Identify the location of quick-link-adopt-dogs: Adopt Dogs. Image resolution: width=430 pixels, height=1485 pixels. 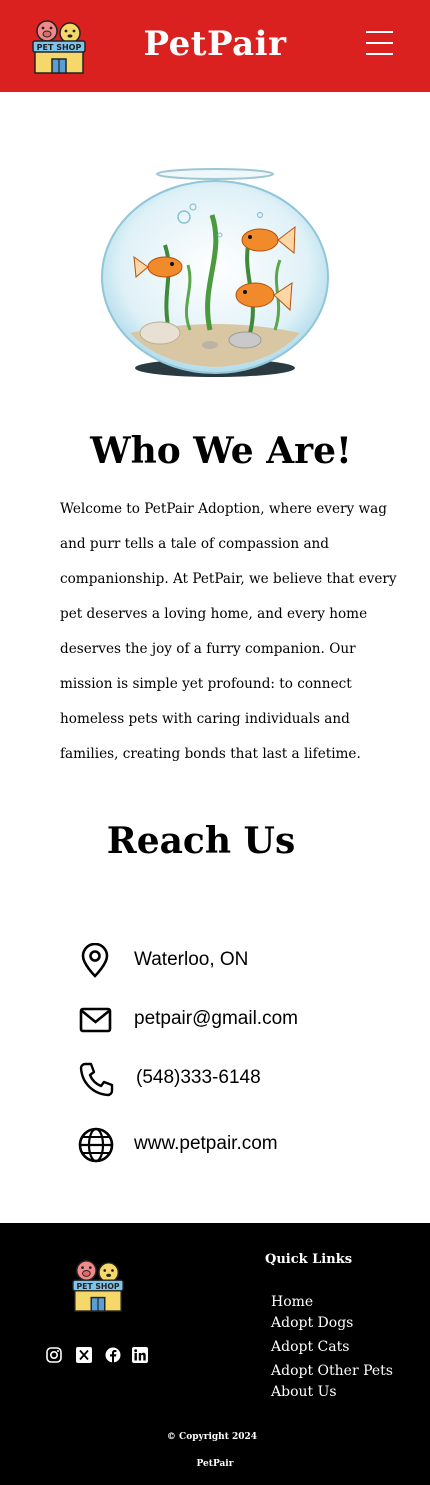
(312, 1323).